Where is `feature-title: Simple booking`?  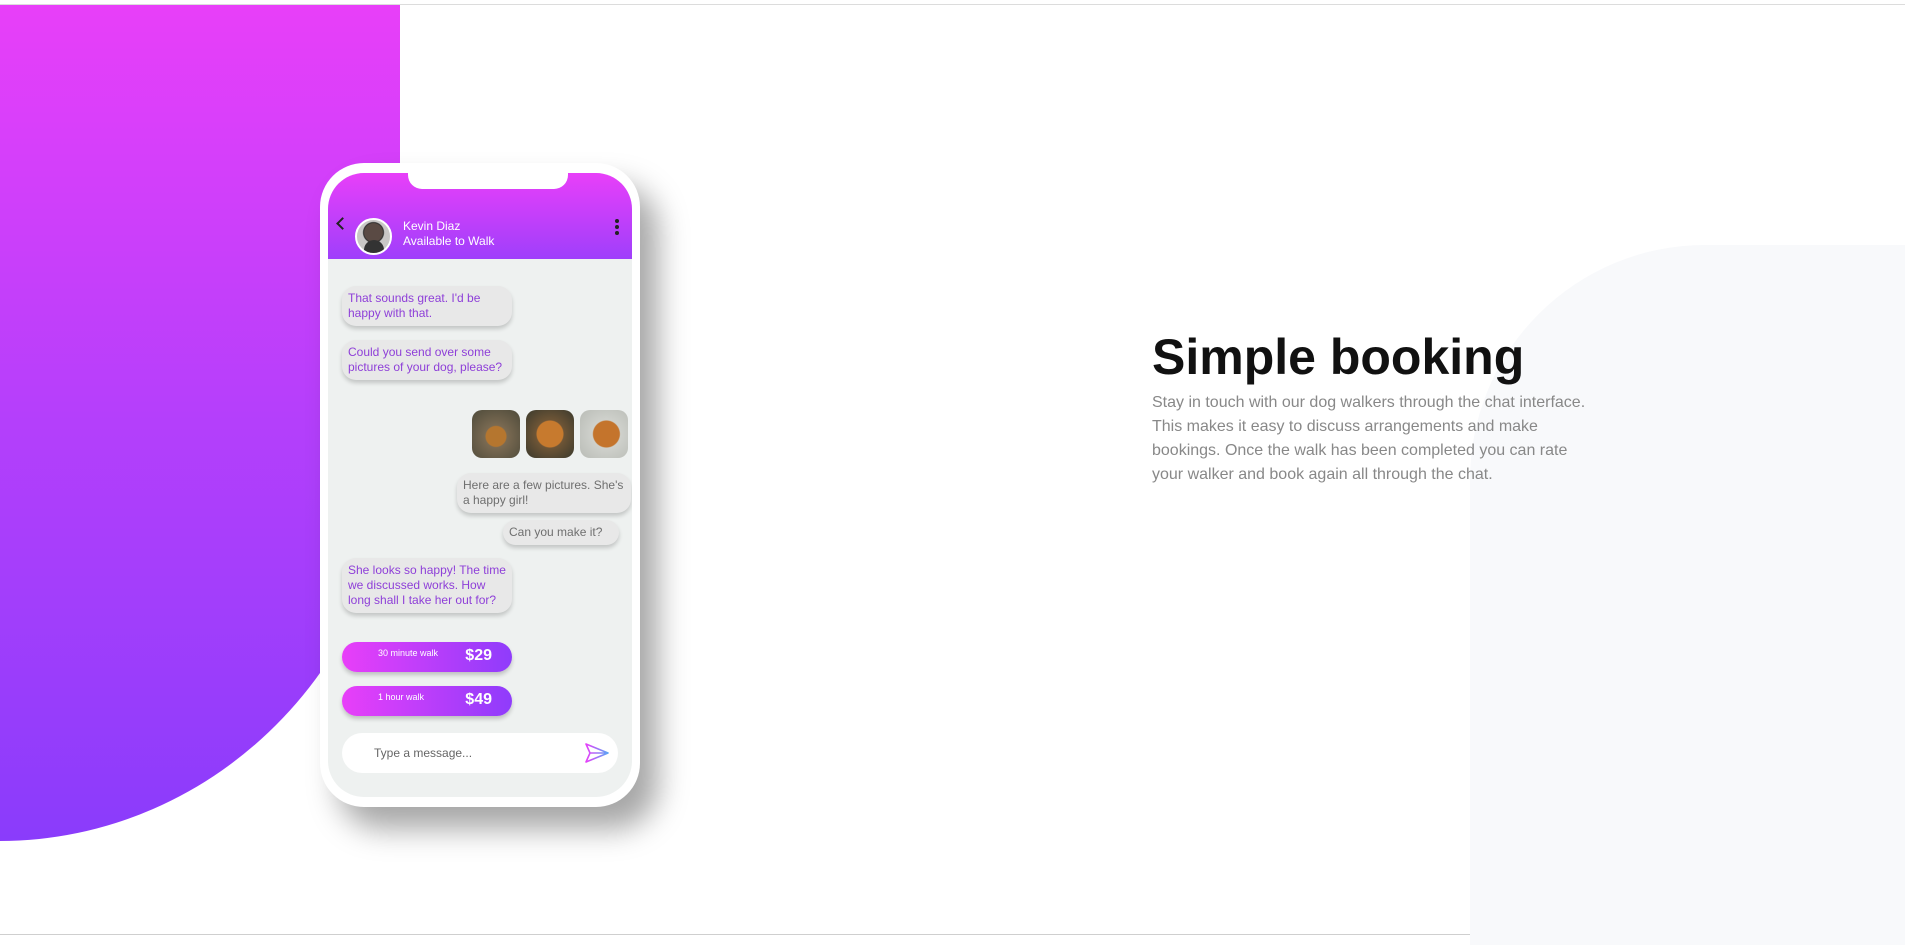
feature-title: Simple booking is located at coordinates (1338, 357).